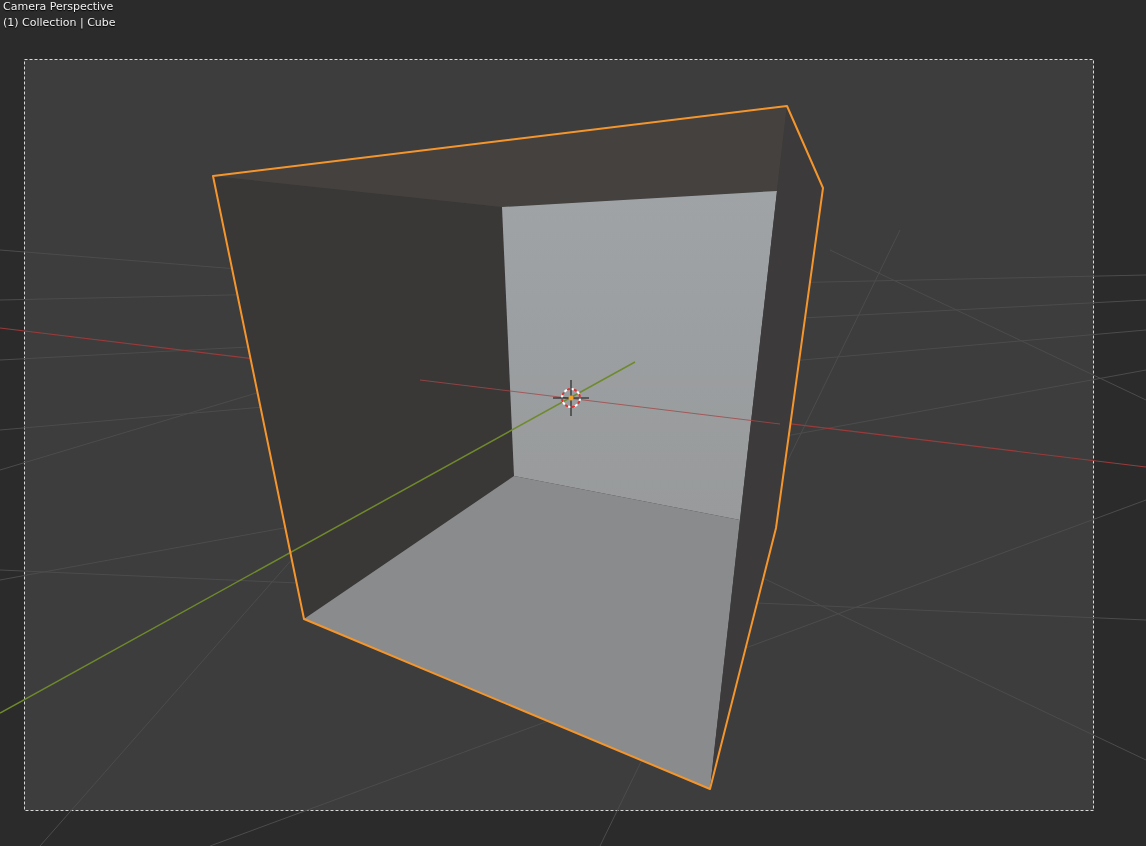  What do you see at coordinates (59, 7) in the screenshot?
I see `view-name: Camera Perspective` at bounding box center [59, 7].